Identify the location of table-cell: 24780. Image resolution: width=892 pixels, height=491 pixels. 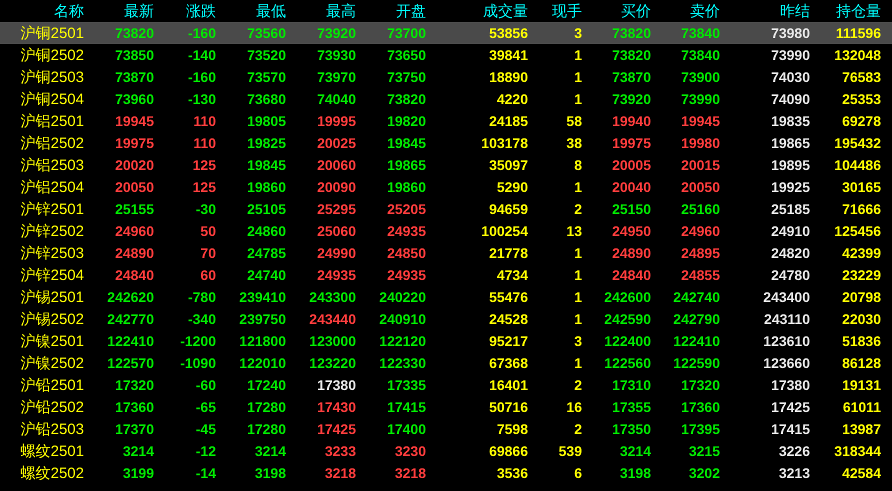
(790, 275).